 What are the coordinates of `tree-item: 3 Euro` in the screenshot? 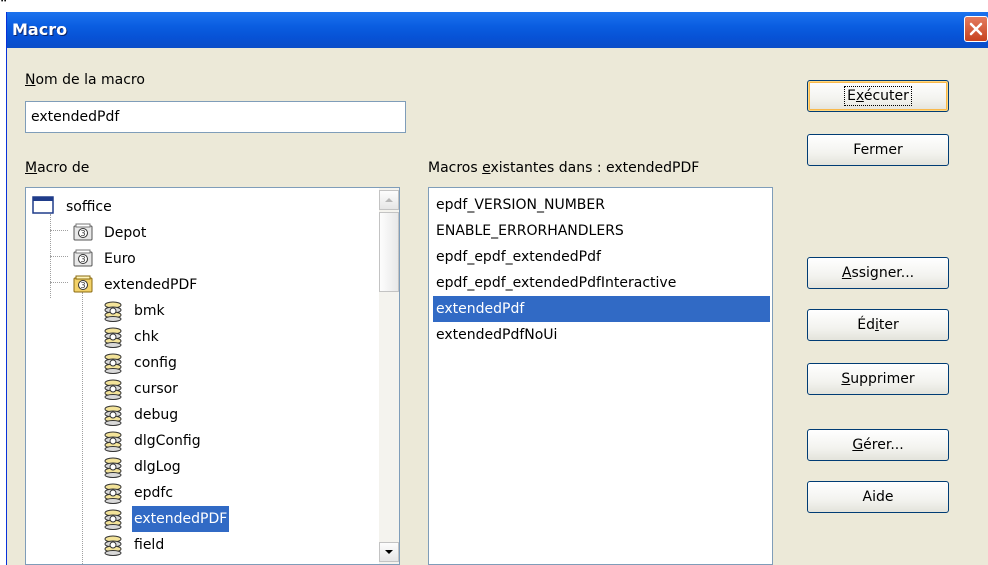 It's located at (202, 259).